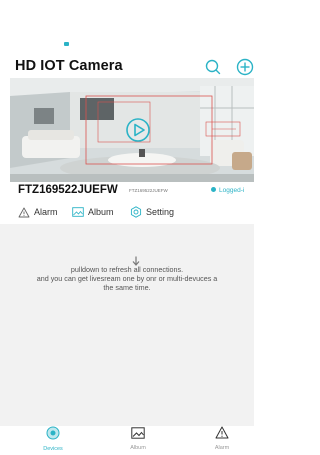 The width and height of the screenshot is (320, 455). Describe the element at coordinates (68, 190) in the screenshot. I see `device-name: FTZ169522JUEFW` at that location.